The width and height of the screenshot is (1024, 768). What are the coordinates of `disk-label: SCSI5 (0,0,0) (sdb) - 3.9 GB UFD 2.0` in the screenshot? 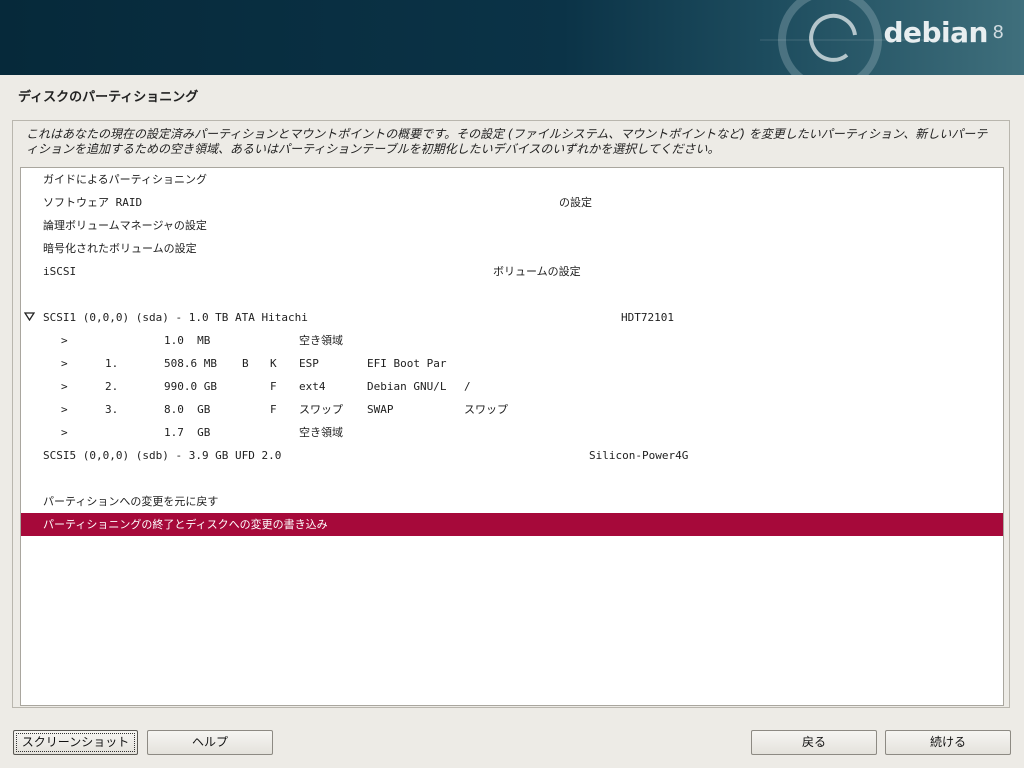 It's located at (162, 455).